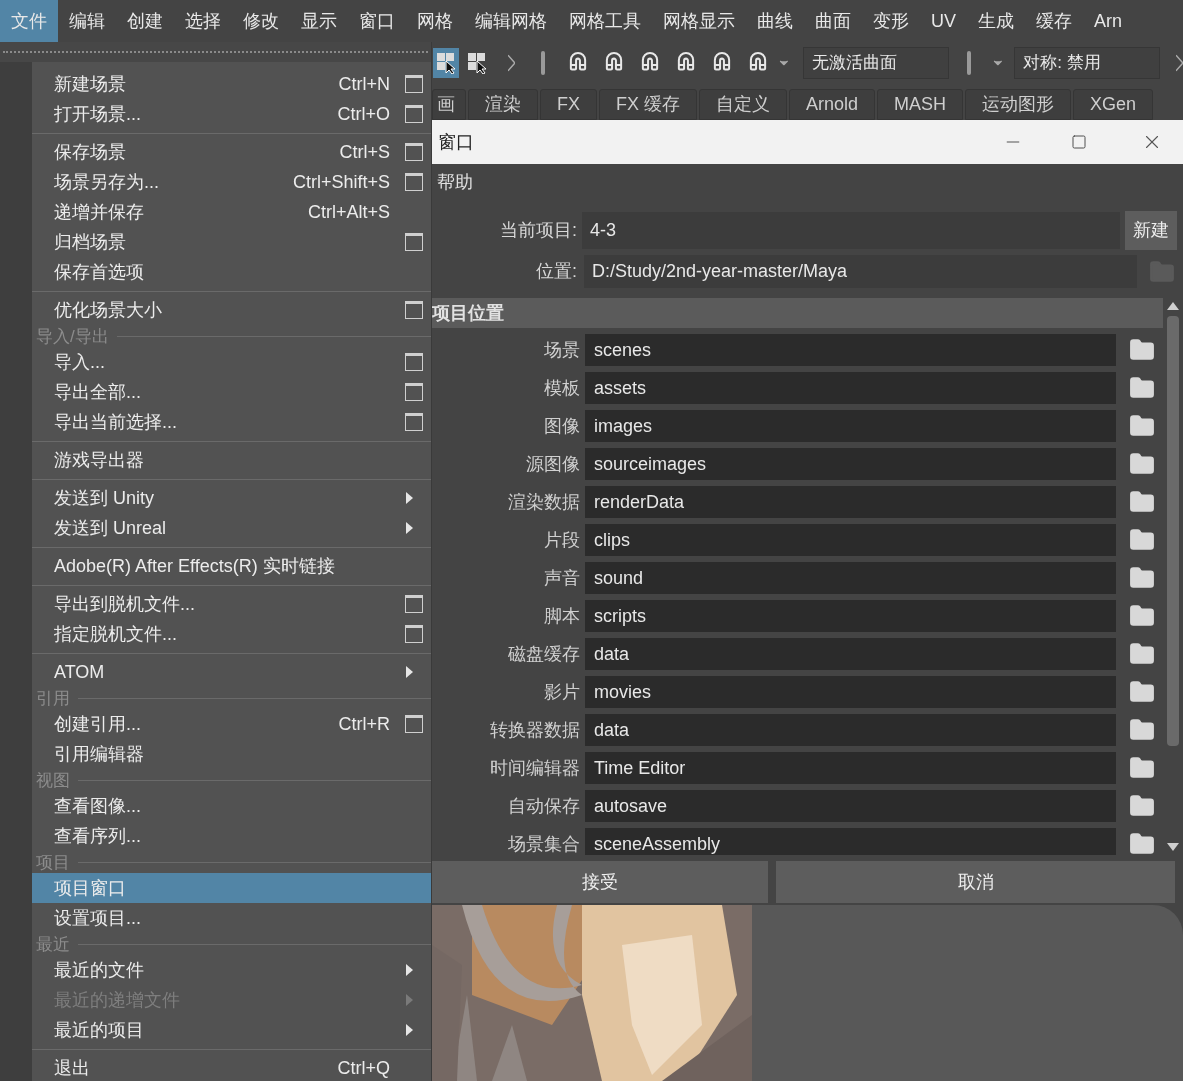 The image size is (1183, 1081). I want to click on menu-bar-item: UV, so click(943, 21).